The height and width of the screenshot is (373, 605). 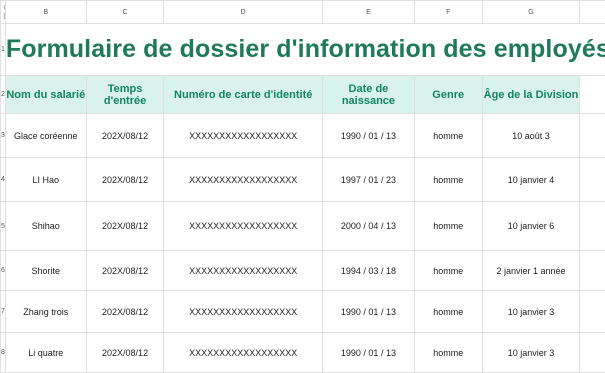 I want to click on column-header-extra, so click(x=592, y=12).